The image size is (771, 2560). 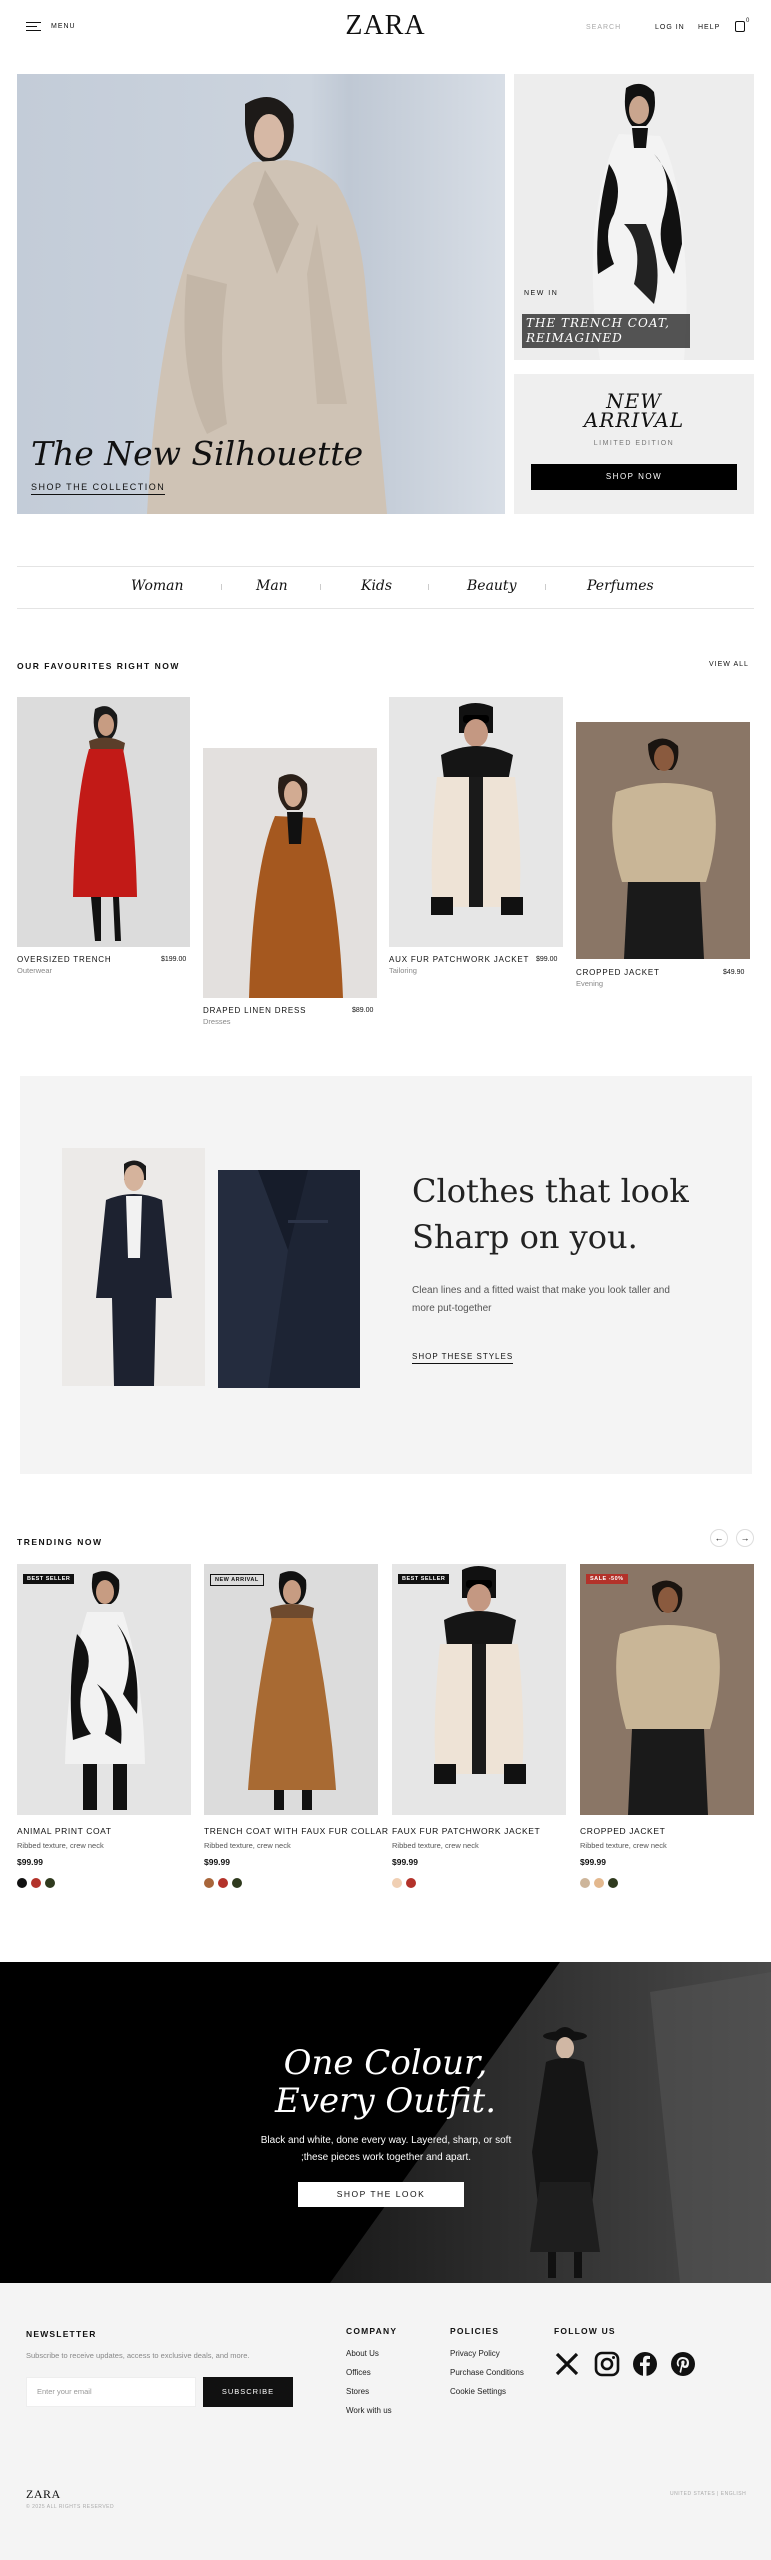 What do you see at coordinates (491, 586) in the screenshot?
I see `category-beauty: Beauty` at bounding box center [491, 586].